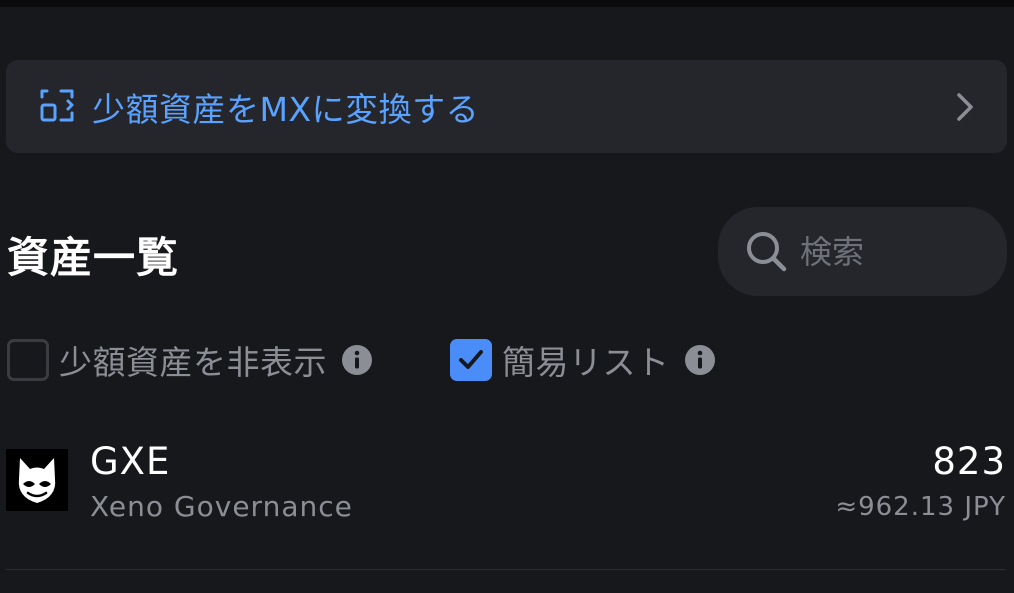 The height and width of the screenshot is (593, 1014). I want to click on asset-value-jpy: ≈962.13 JPY, so click(920, 507).